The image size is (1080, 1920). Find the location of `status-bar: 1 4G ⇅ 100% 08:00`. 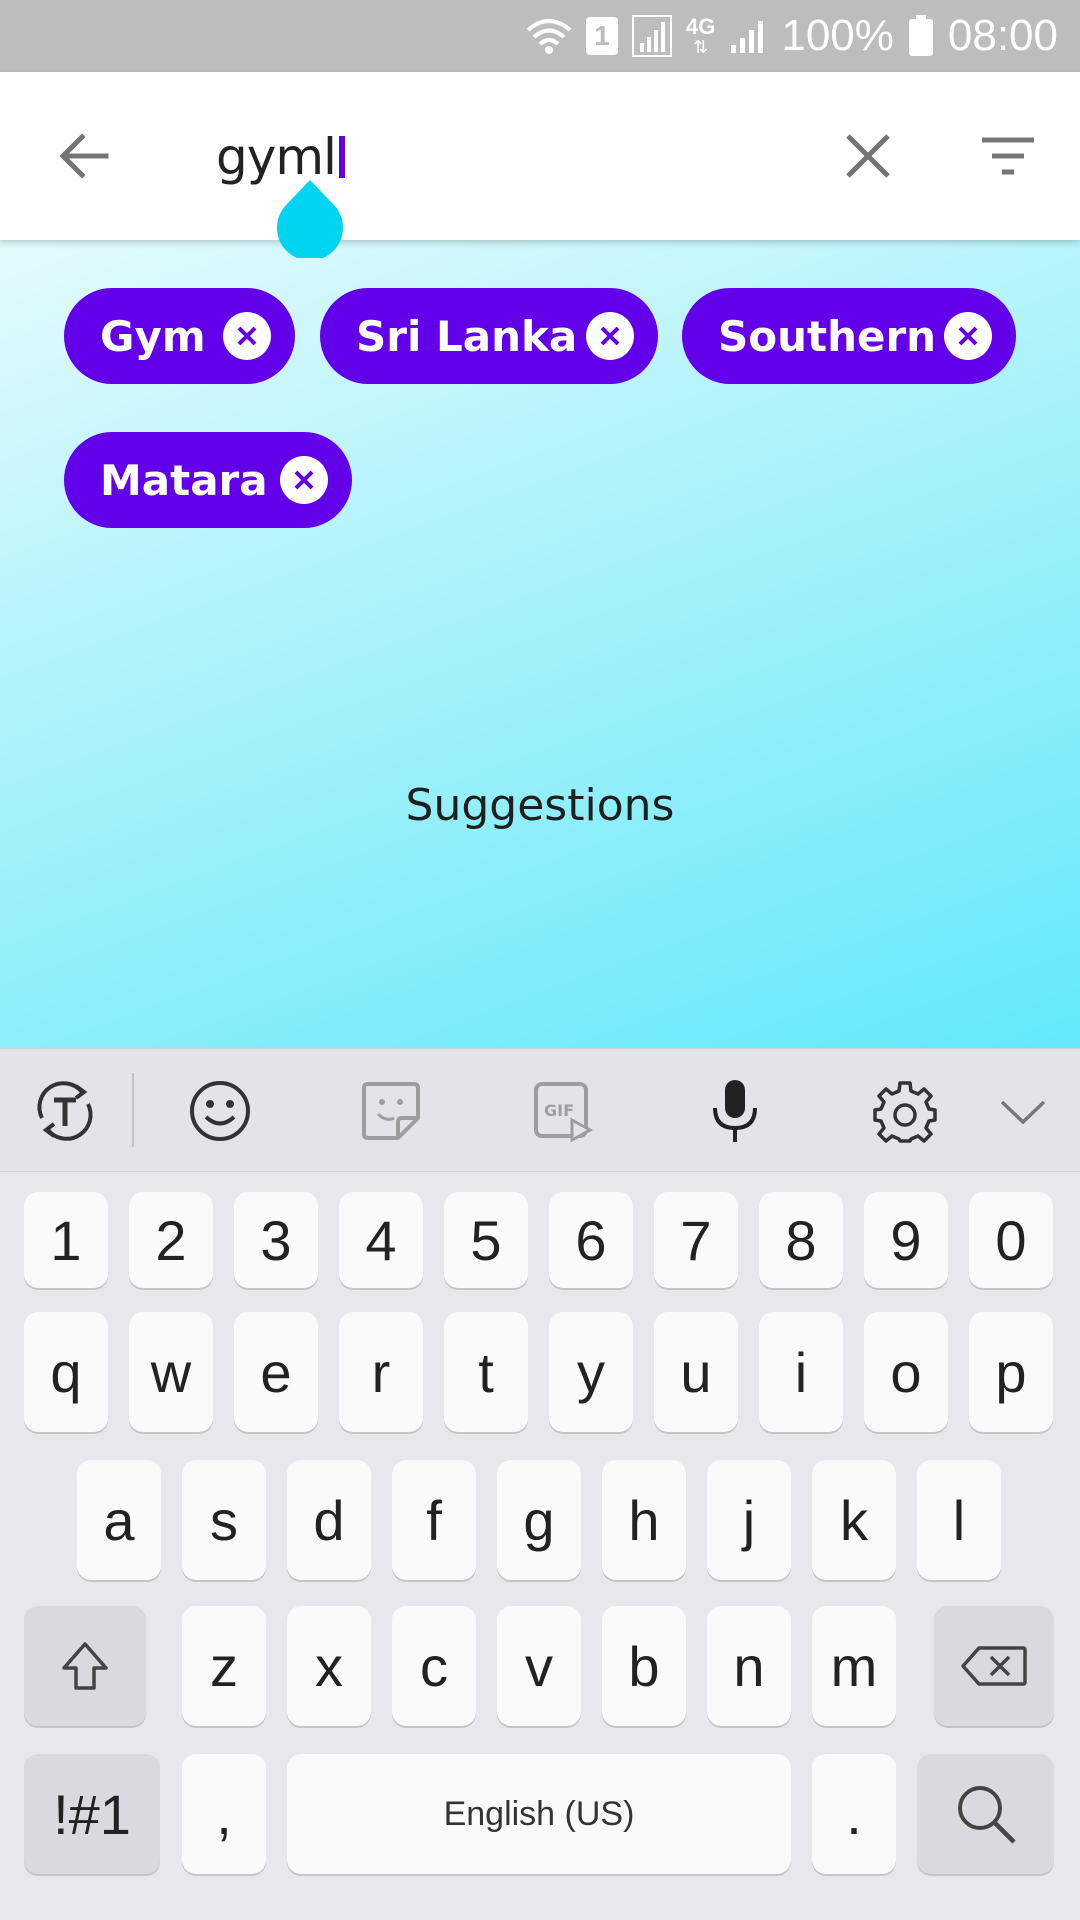

status-bar: 1 4G ⇅ 100% 08:00 is located at coordinates (540, 36).